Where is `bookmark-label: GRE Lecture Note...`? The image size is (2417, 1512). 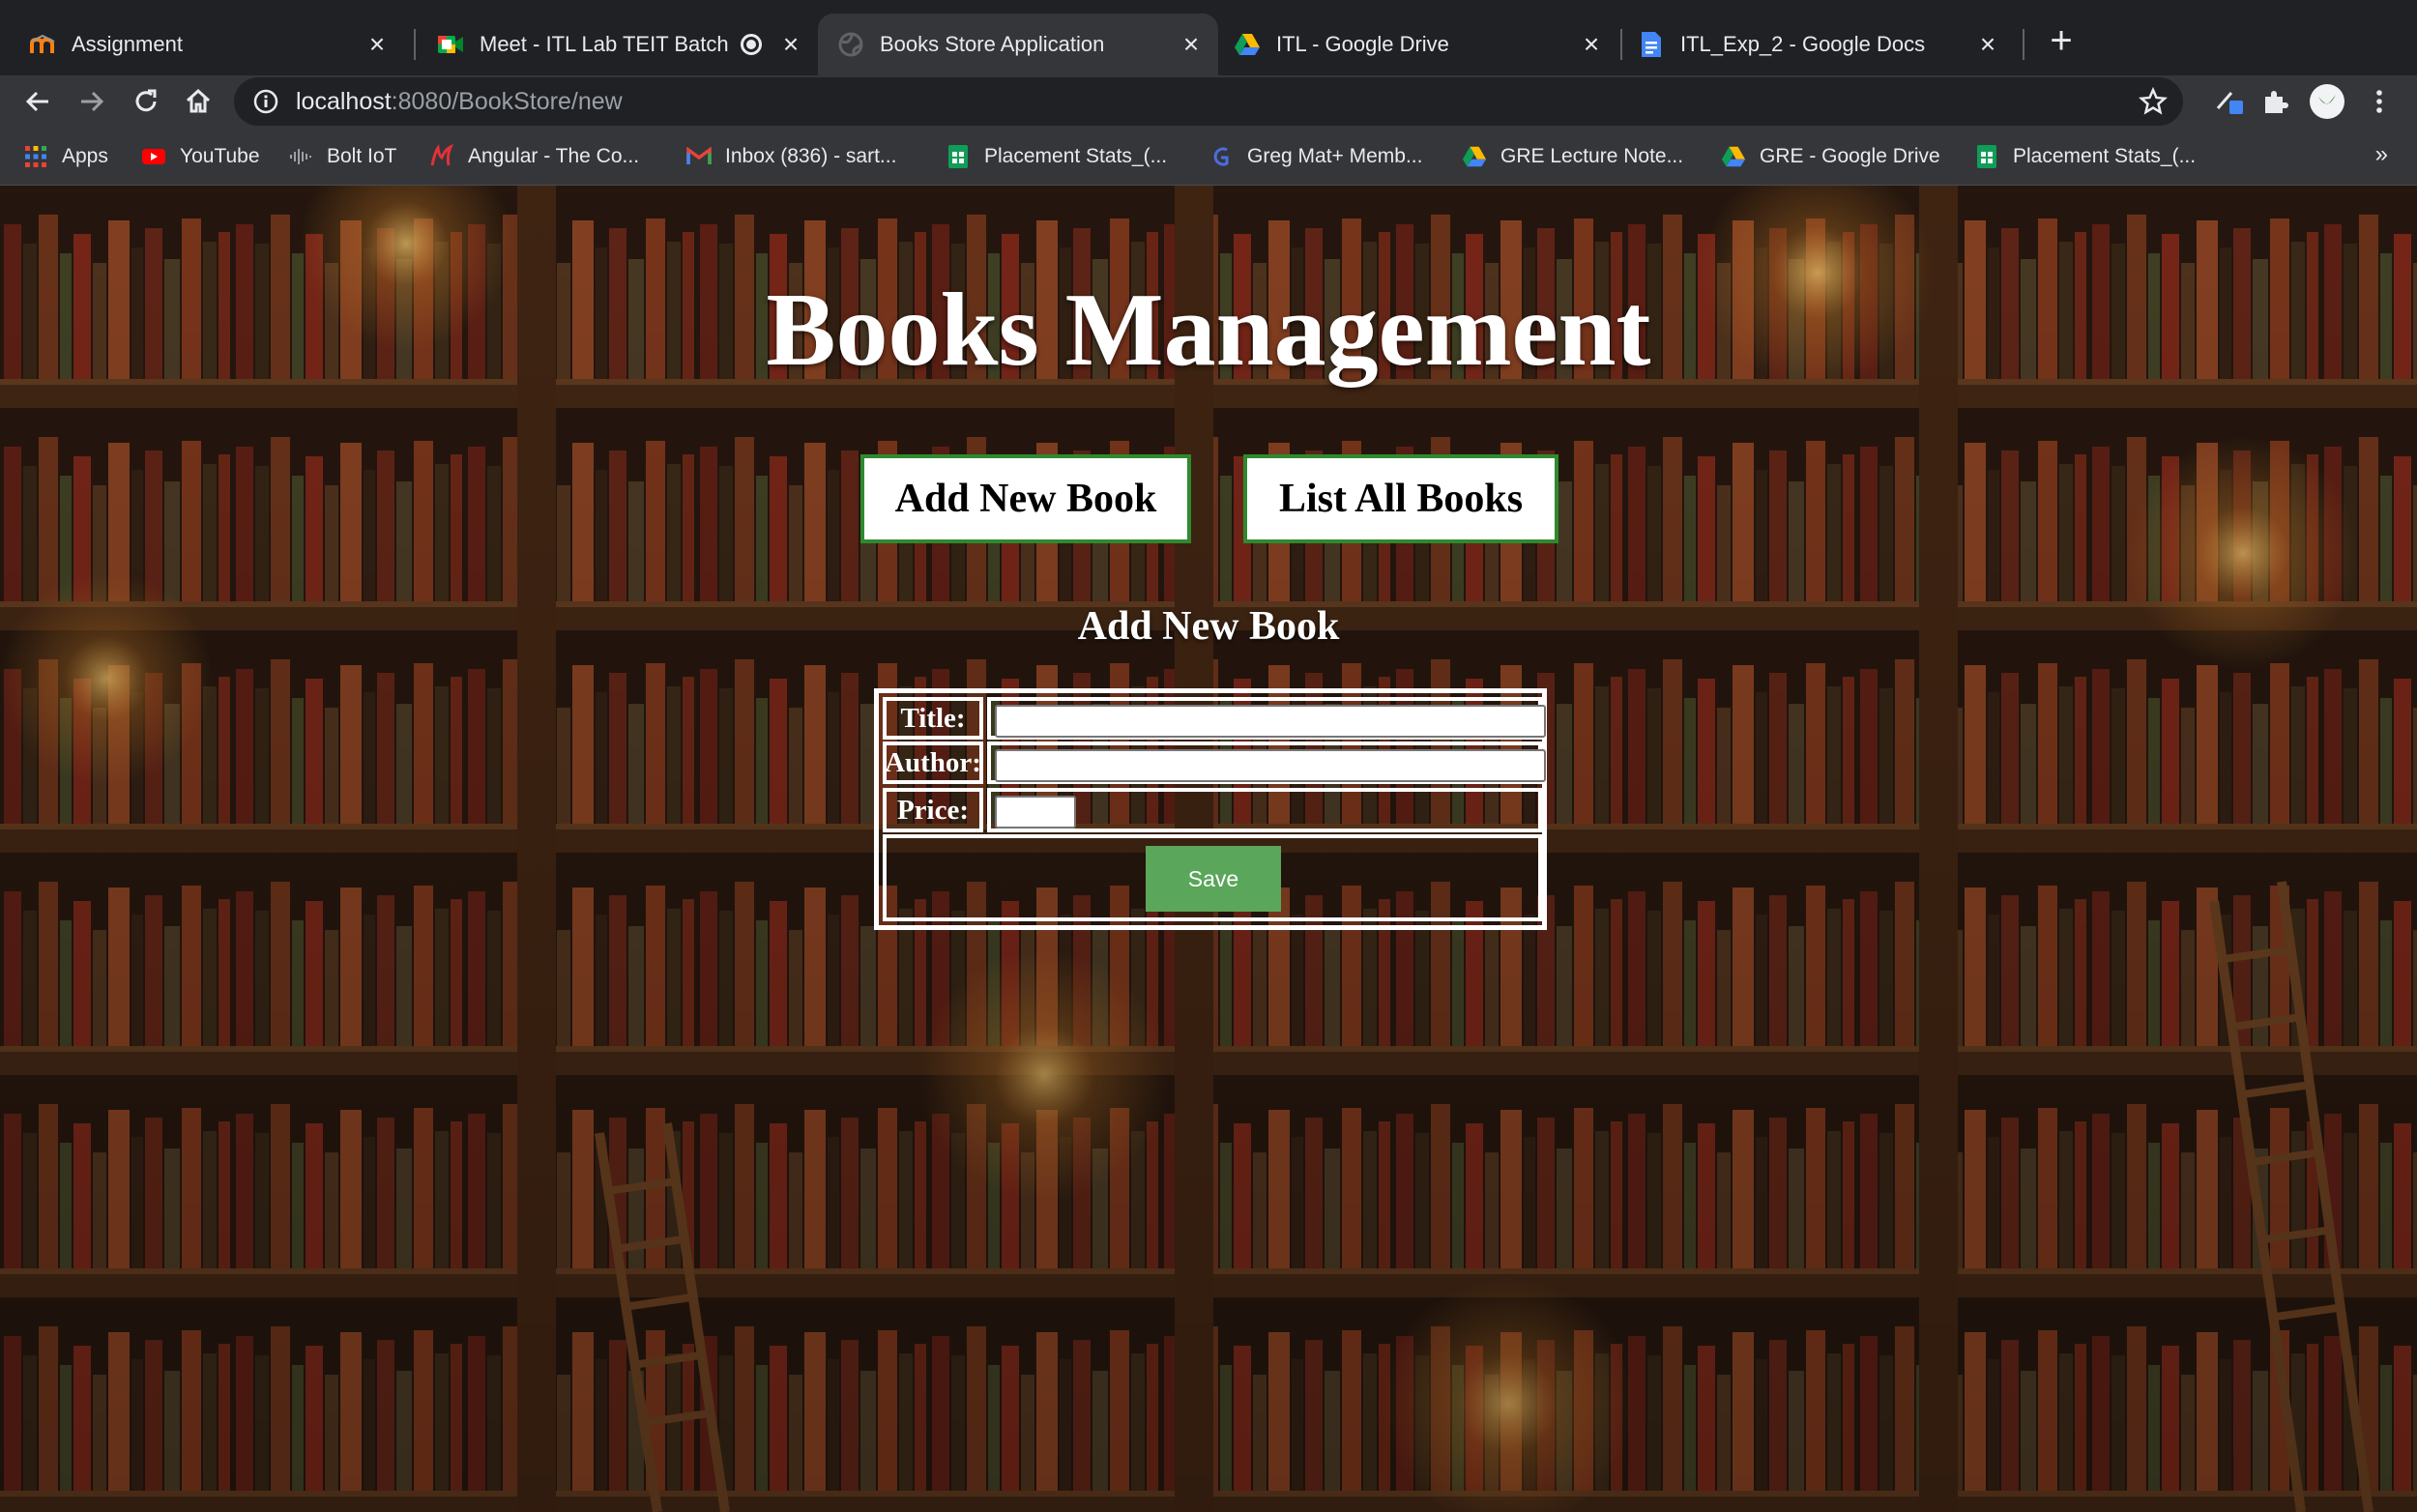
bookmark-label: GRE Lecture Note... is located at coordinates (1592, 156).